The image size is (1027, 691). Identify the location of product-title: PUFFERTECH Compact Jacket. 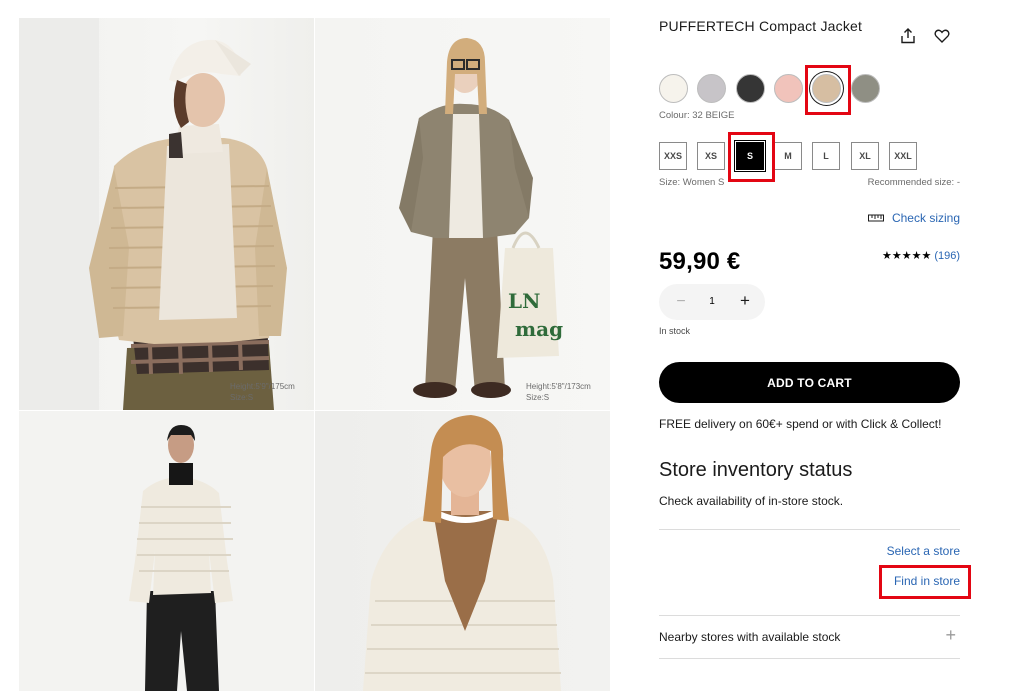
(761, 26).